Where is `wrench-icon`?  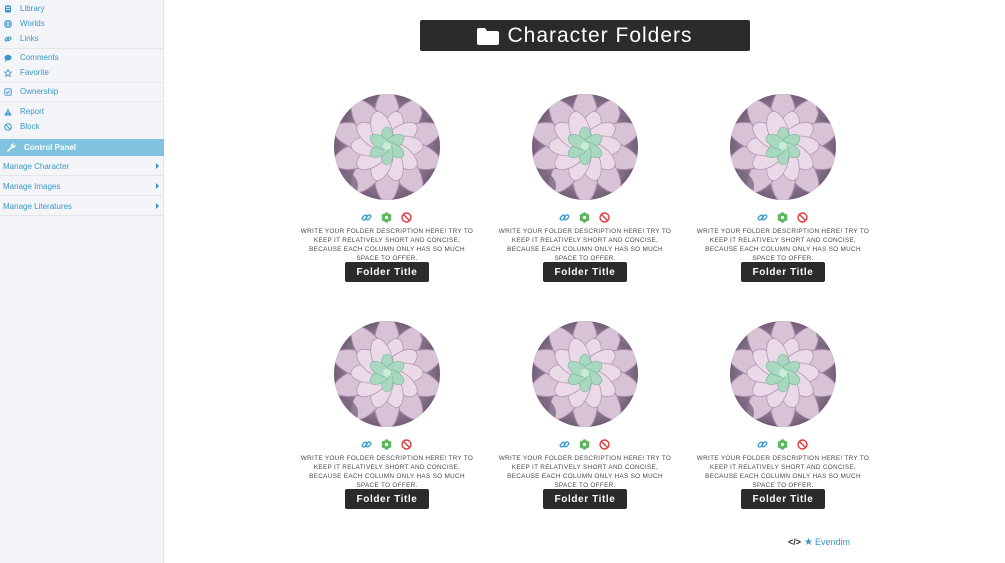
wrench-icon is located at coordinates (11, 147).